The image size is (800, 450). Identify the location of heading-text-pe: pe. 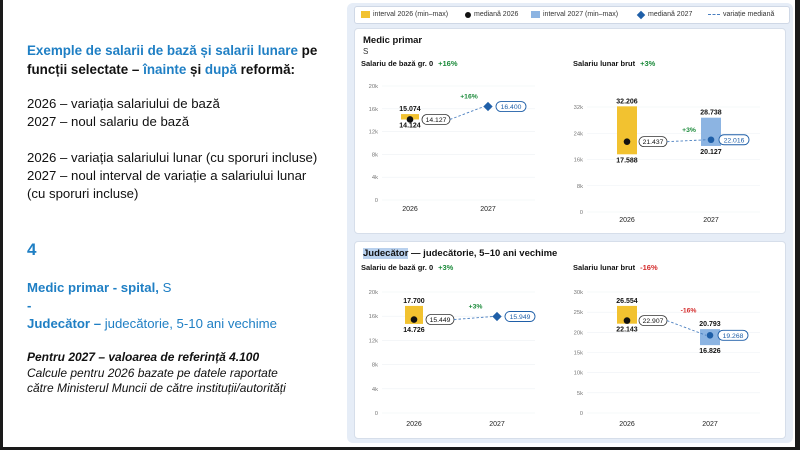
(309, 50).